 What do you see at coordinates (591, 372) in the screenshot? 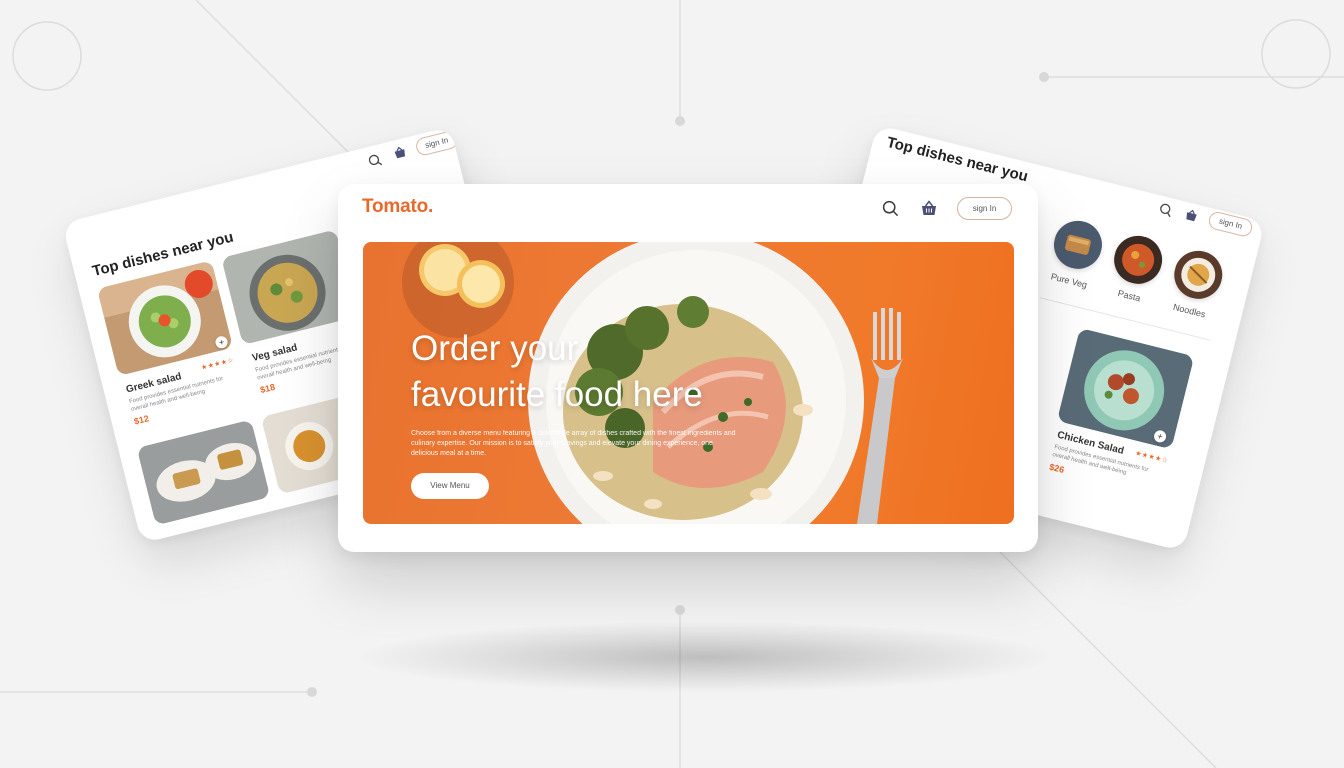
I see `hero-title: Order your favourite food here` at bounding box center [591, 372].